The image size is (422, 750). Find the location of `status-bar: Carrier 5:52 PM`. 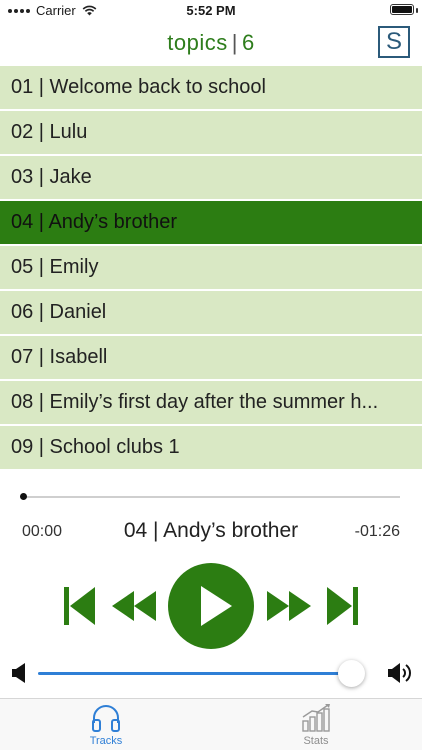

status-bar: Carrier 5:52 PM is located at coordinates (211, 11).